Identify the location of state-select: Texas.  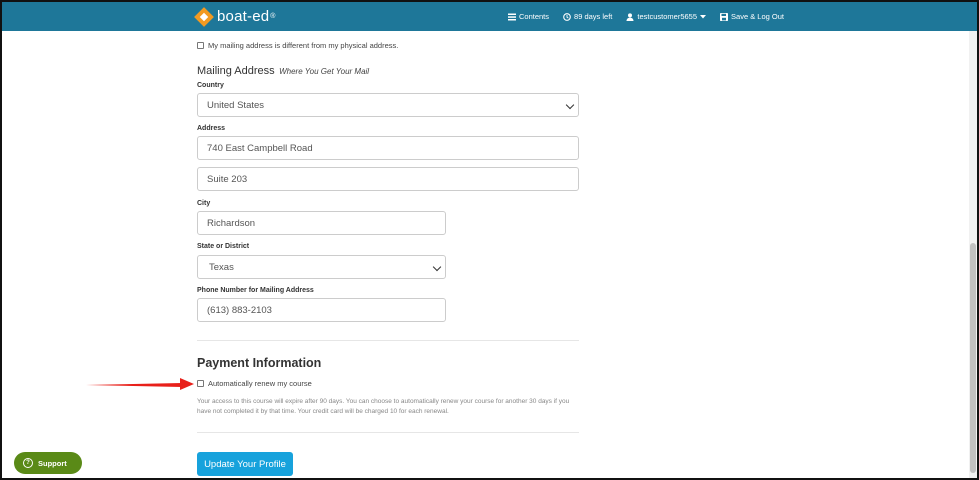
(321, 267).